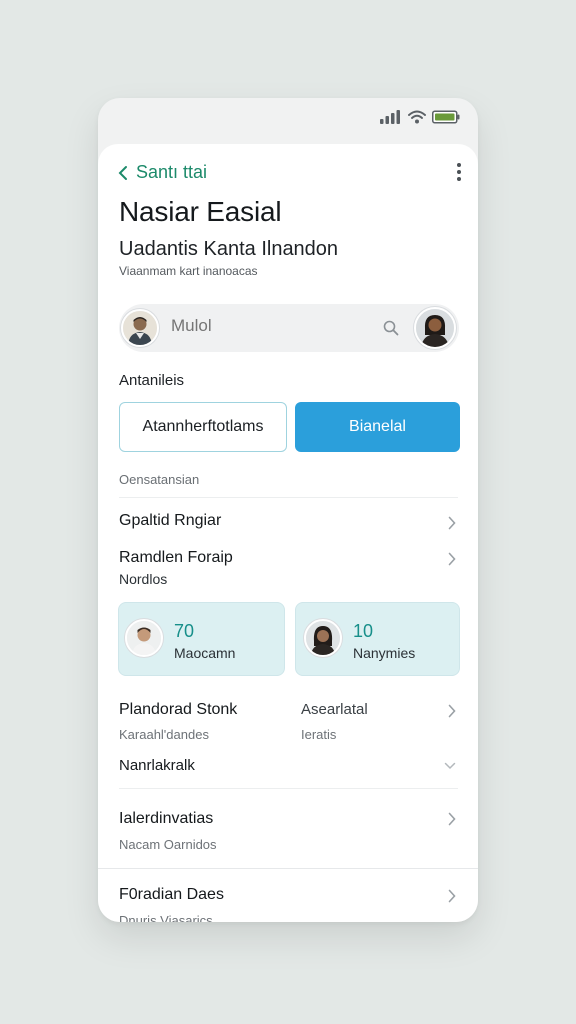 The height and width of the screenshot is (1024, 576). I want to click on list-item-title: Ramdlen Foraip, so click(176, 557).